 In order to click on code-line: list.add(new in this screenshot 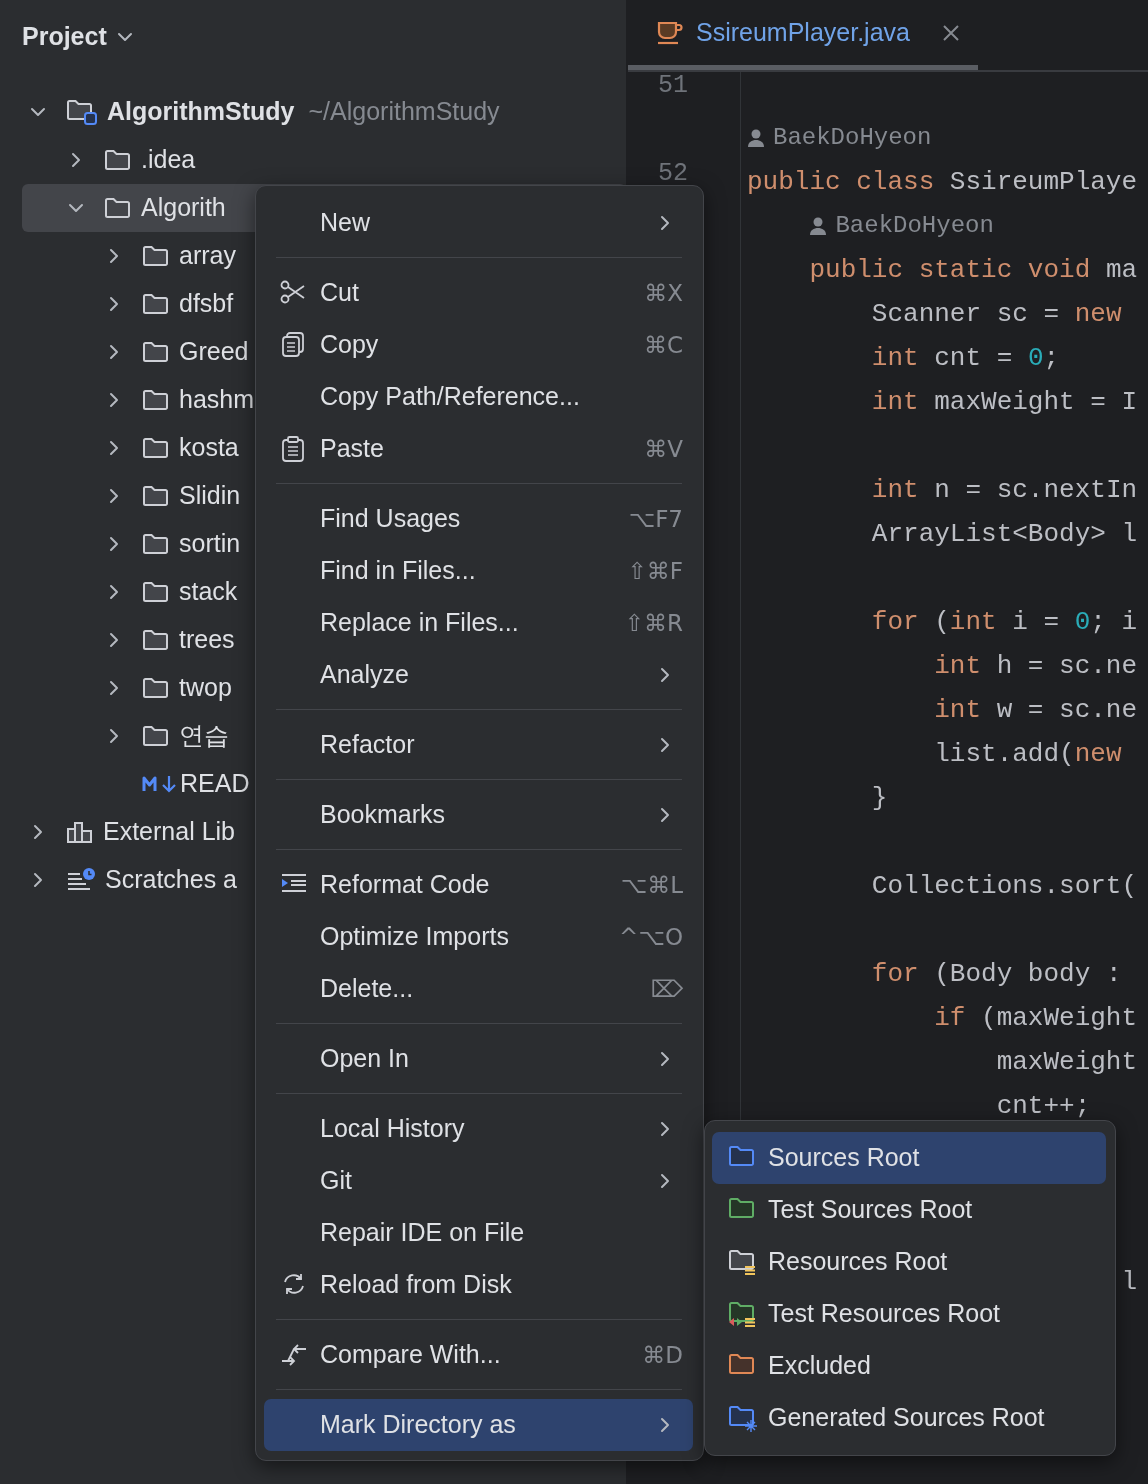, I will do `click(1028, 754)`.